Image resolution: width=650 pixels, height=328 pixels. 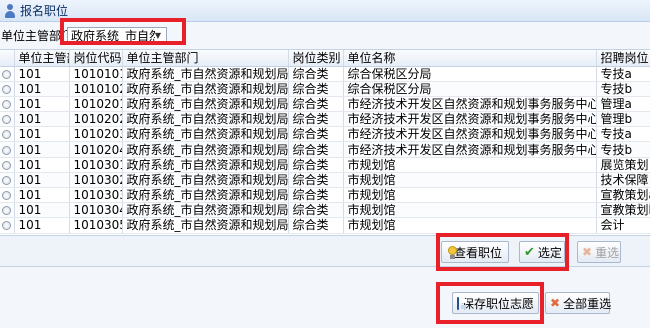 What do you see at coordinates (117, 35) in the screenshot?
I see `department-select: 政府系统_市自然资源和规划局 ▼` at bounding box center [117, 35].